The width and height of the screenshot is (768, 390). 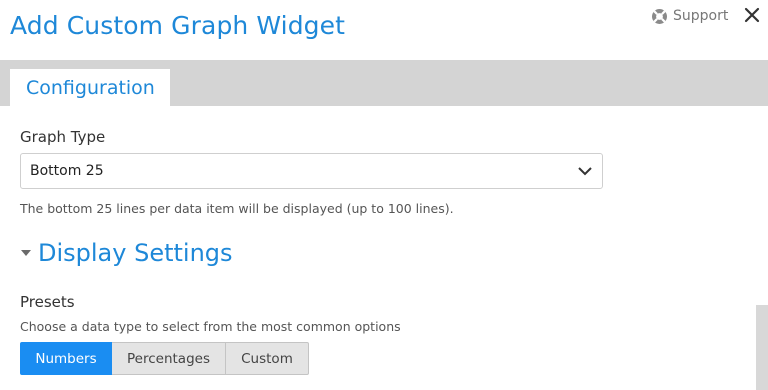 What do you see at coordinates (659, 16) in the screenshot?
I see `lifebuoy-icon` at bounding box center [659, 16].